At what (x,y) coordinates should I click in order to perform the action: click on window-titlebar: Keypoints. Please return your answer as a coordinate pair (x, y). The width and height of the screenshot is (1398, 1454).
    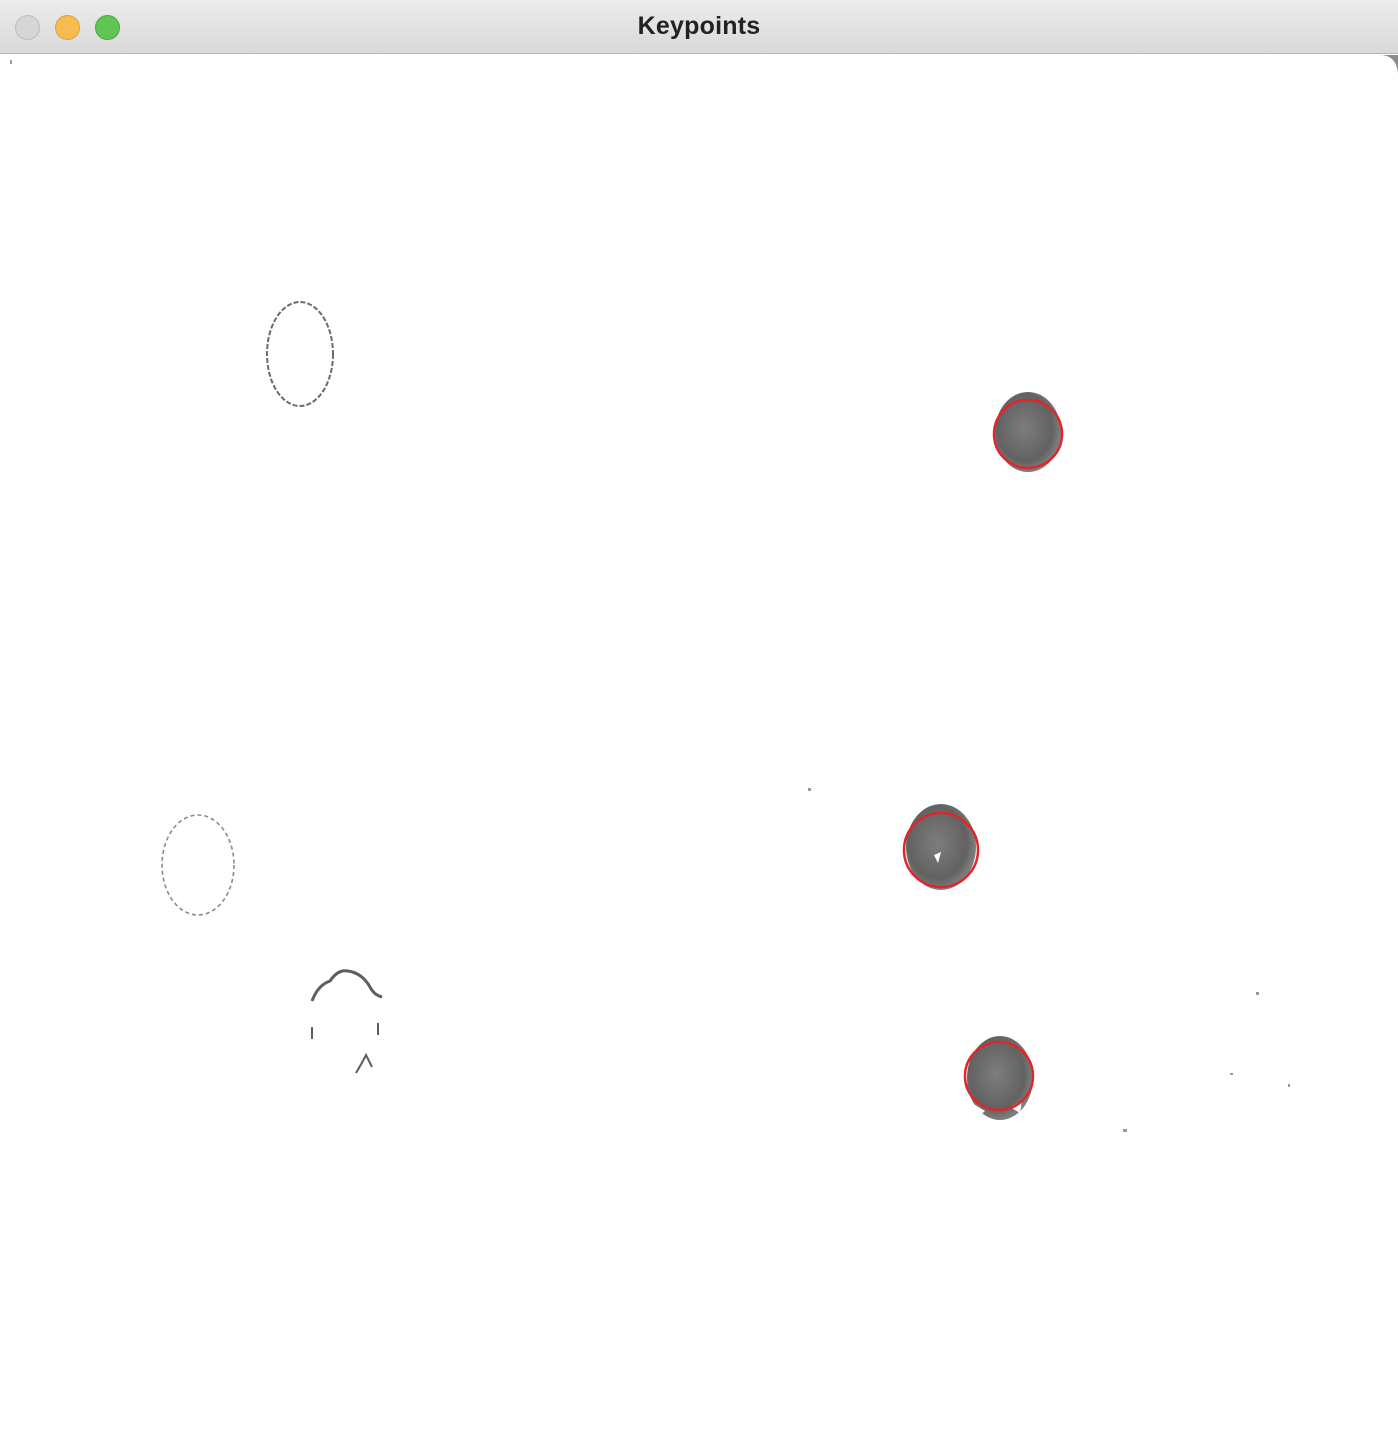
    Looking at the image, I should click on (699, 27).